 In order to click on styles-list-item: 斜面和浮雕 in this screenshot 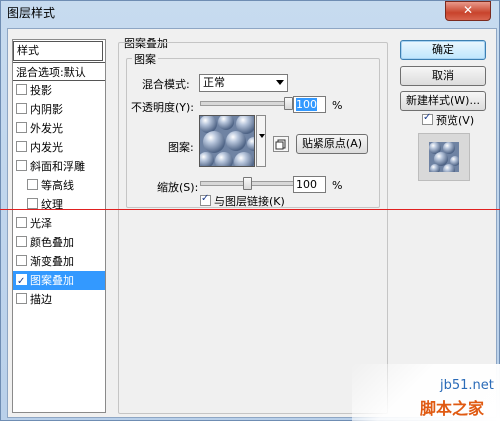, I will do `click(59, 166)`.